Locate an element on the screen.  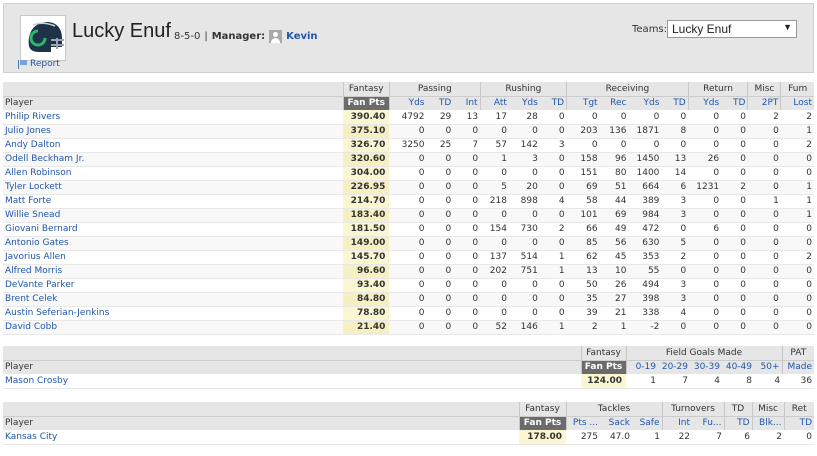
col-misc-2pt: 2PT is located at coordinates (764, 103).